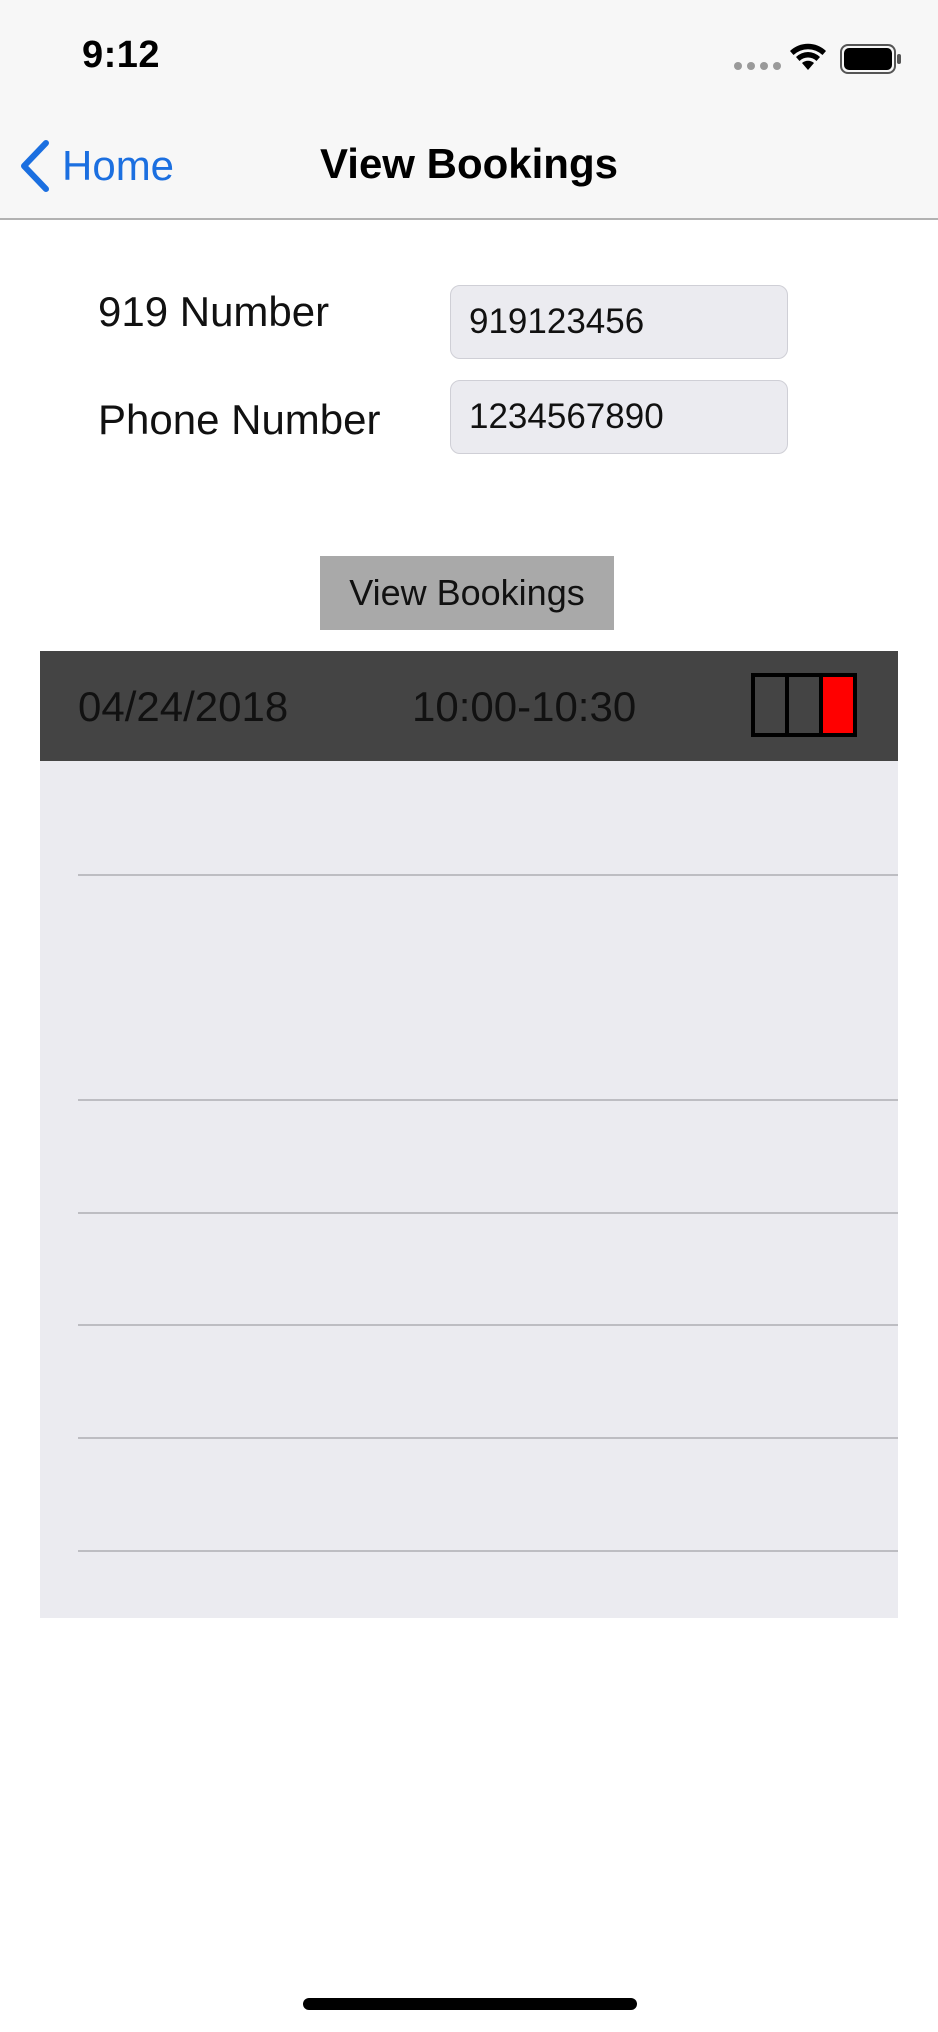 This screenshot has height=2032, width=938. What do you see at coordinates (836, 705) in the screenshot?
I see `slot-filled` at bounding box center [836, 705].